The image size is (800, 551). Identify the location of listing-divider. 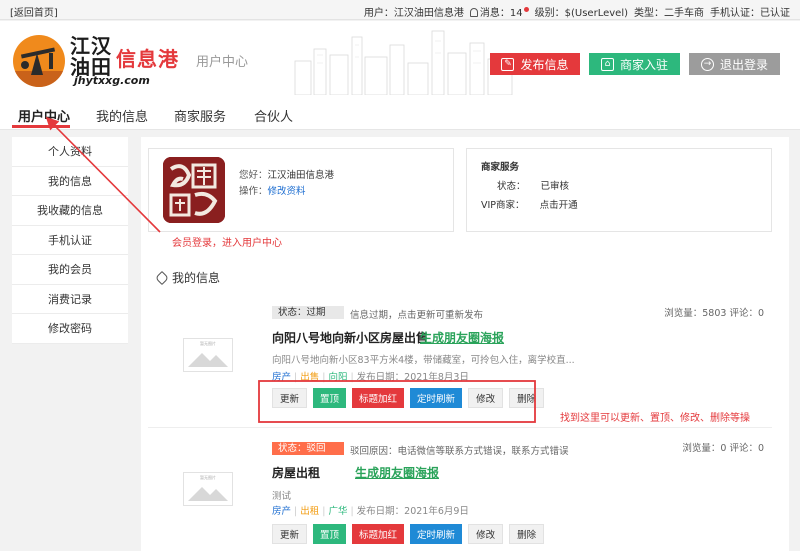
(460, 427).